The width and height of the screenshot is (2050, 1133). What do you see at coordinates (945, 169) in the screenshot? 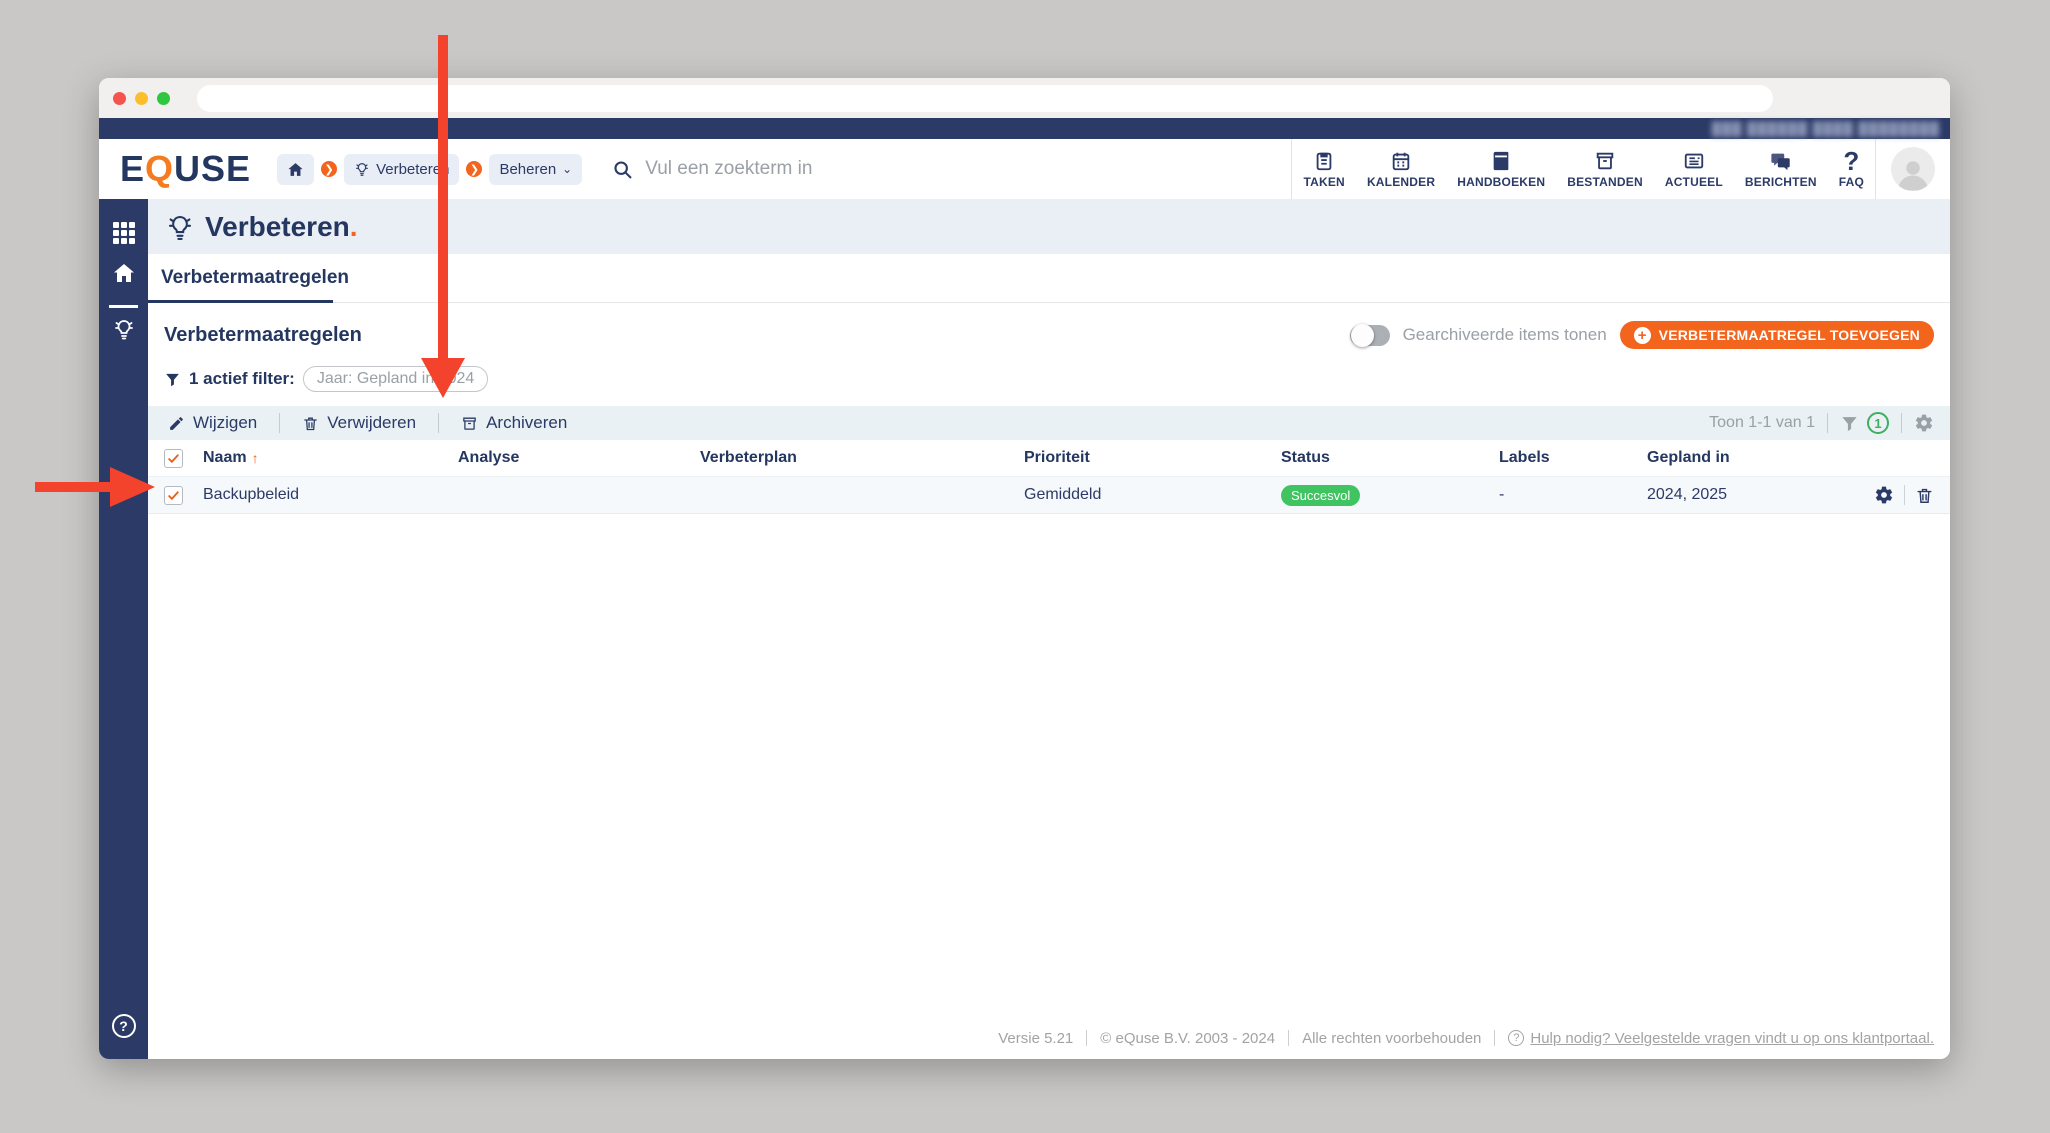
I see `search-input` at bounding box center [945, 169].